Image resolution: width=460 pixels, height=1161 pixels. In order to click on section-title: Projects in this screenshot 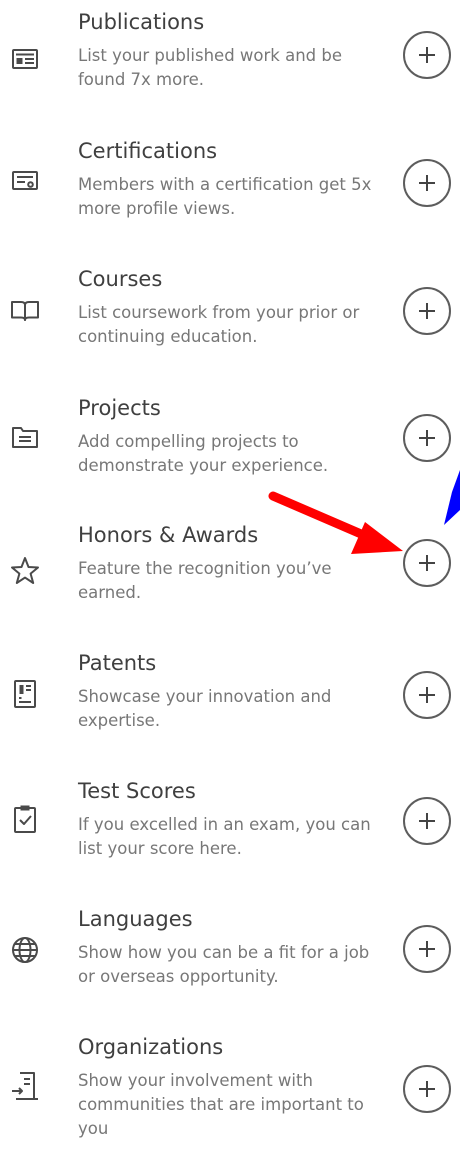, I will do `click(119, 408)`.